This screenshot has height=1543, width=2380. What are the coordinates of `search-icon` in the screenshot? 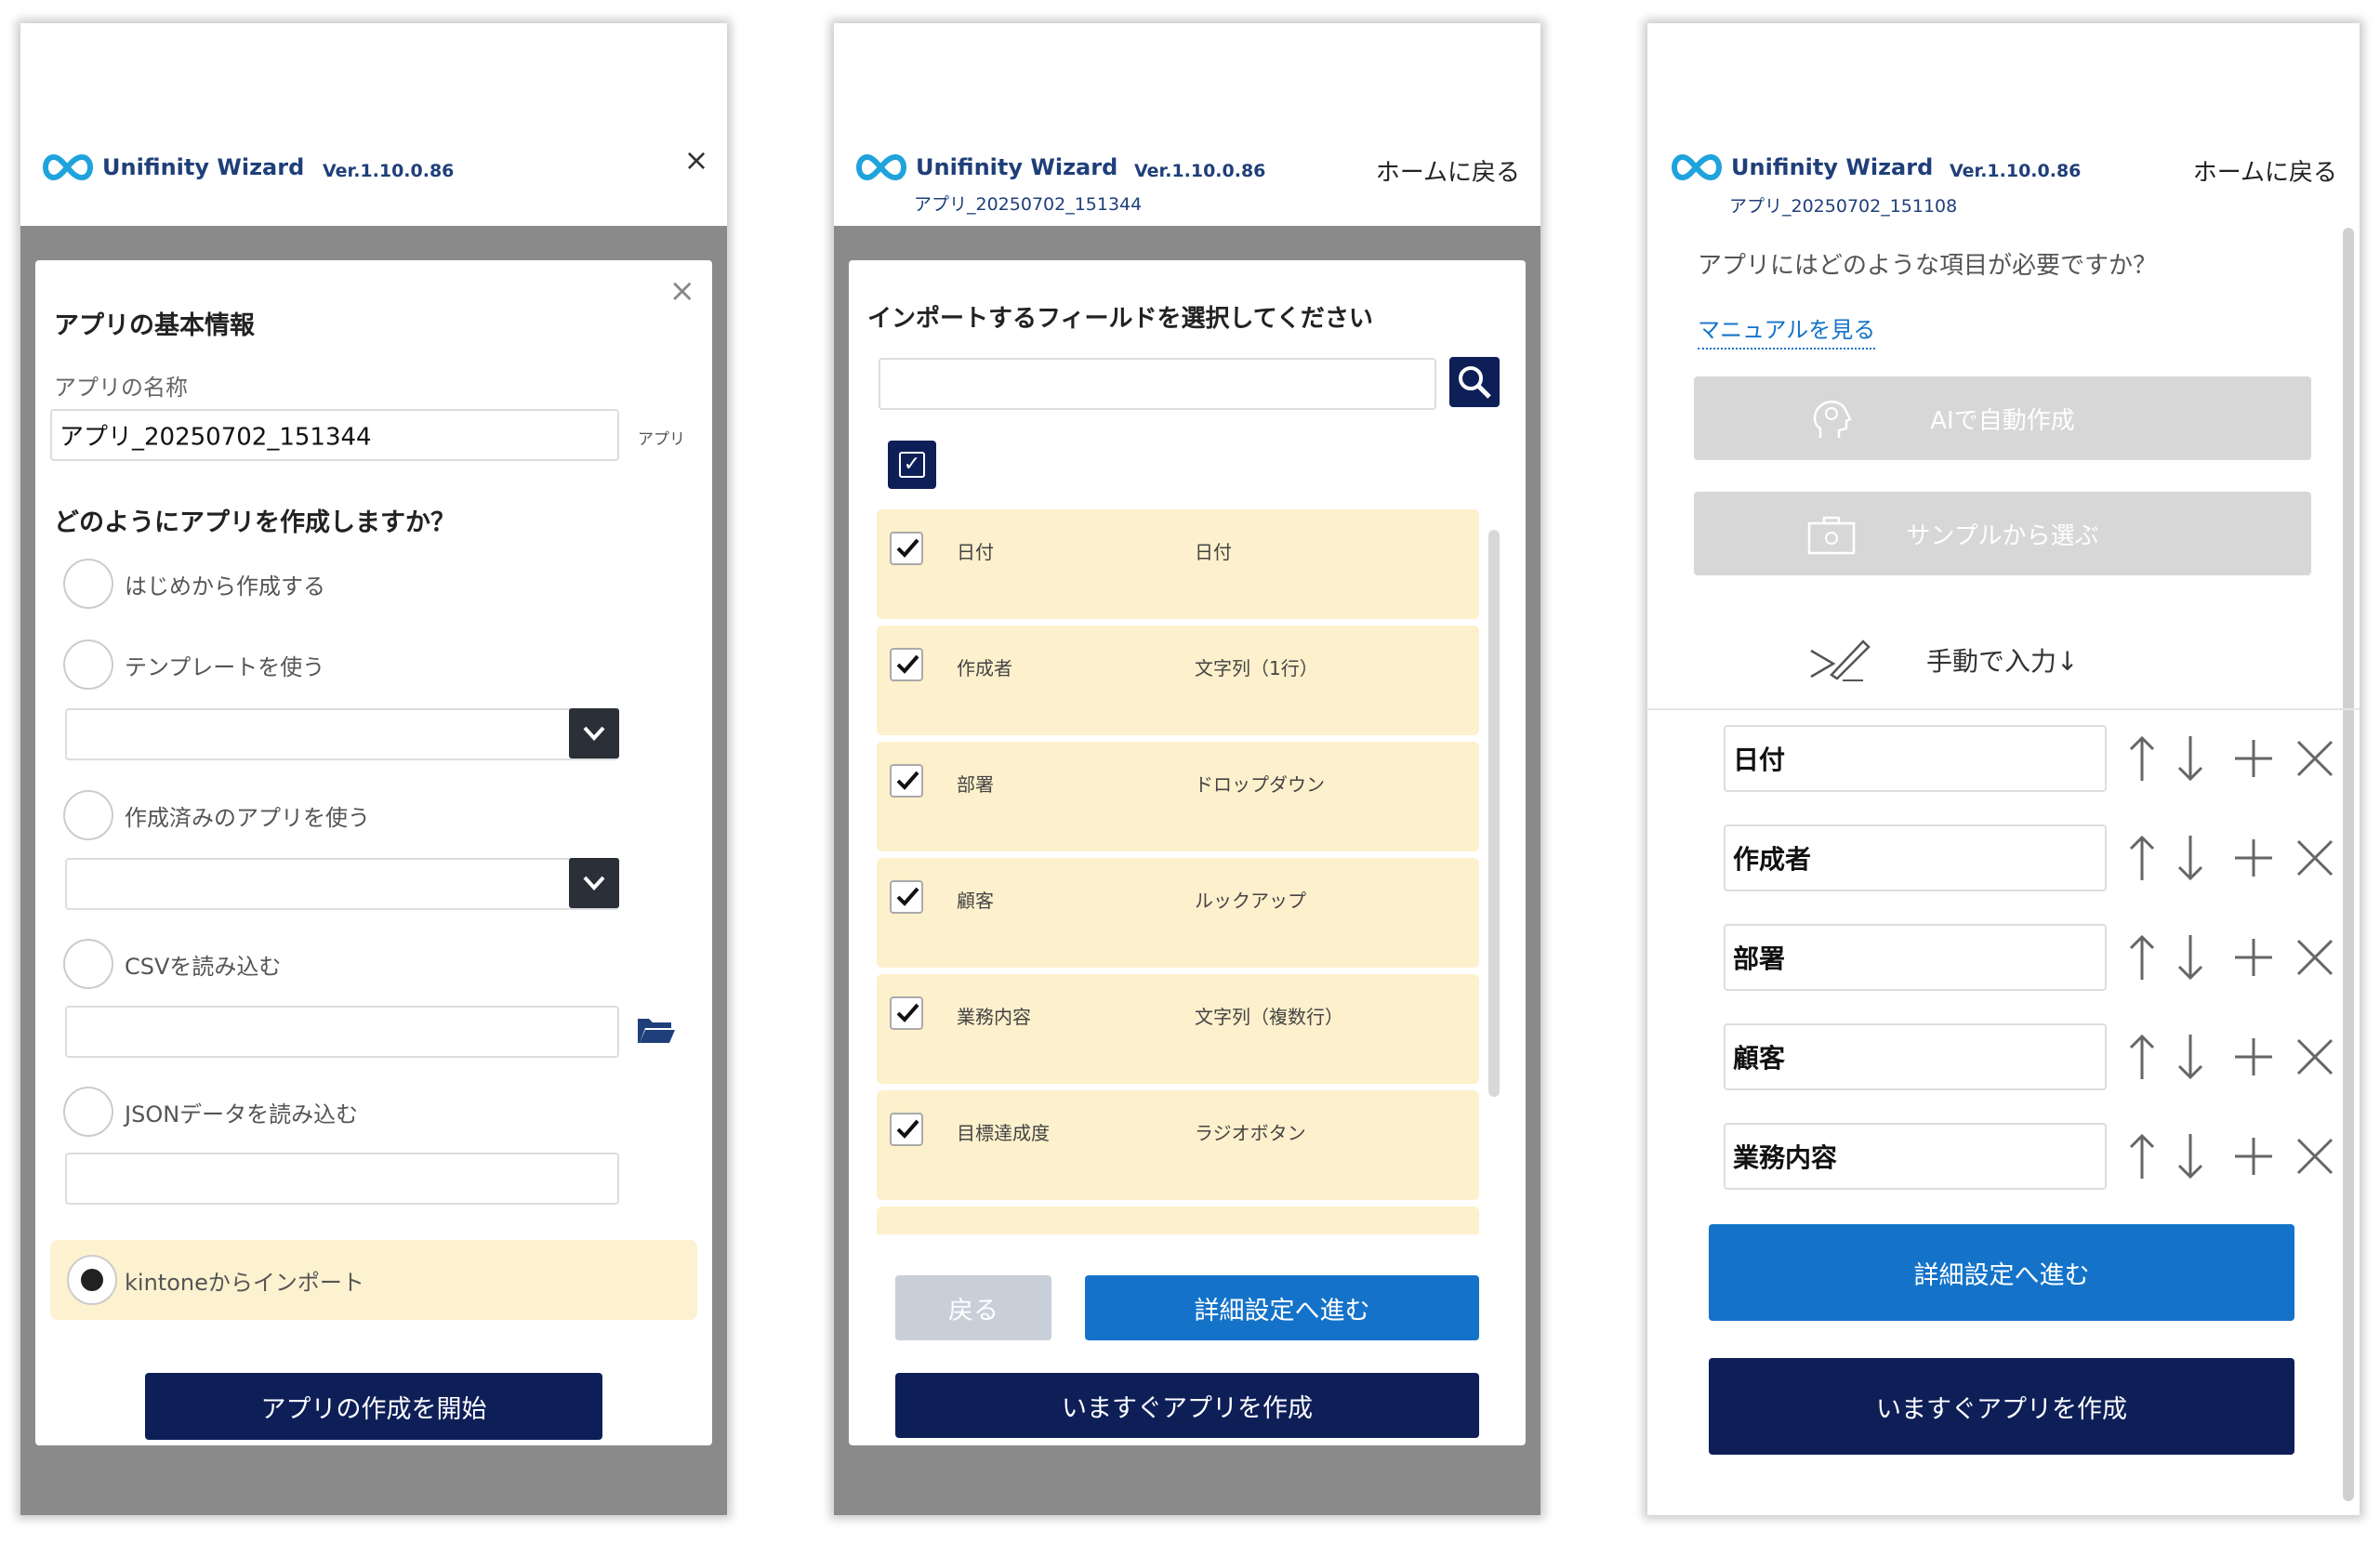 It's located at (1475, 382).